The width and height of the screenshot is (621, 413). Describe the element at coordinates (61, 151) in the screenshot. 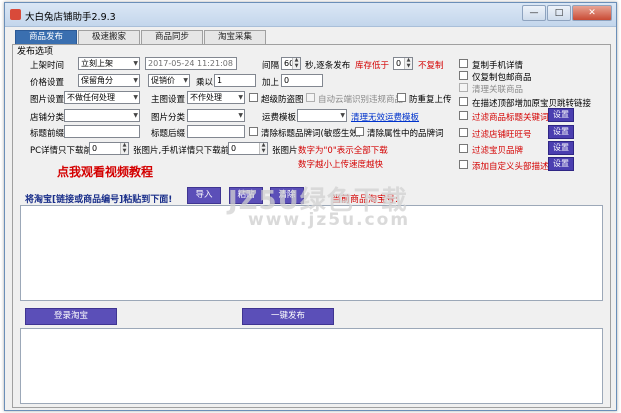

I see `pc-detail-label: PC详情只下载前` at that location.